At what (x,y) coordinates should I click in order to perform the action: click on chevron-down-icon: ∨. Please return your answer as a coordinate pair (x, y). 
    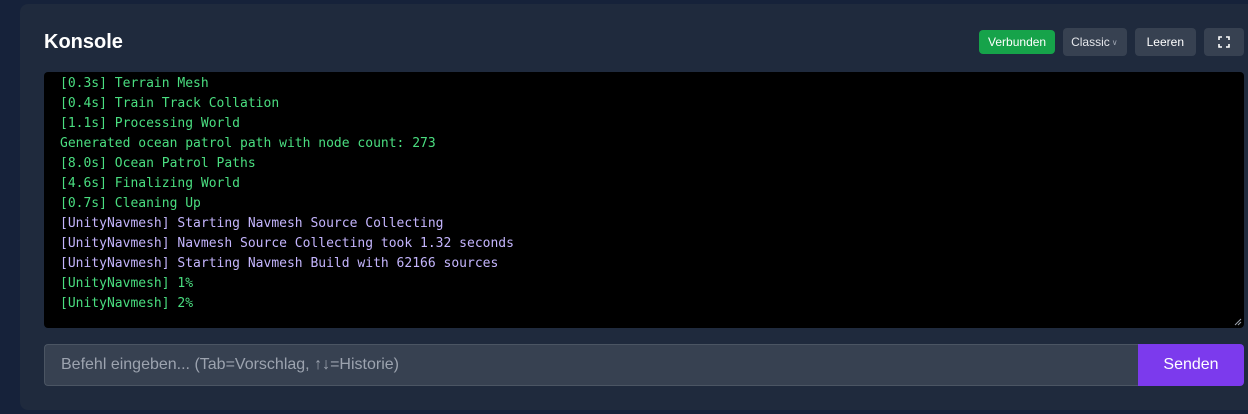
    Looking at the image, I should click on (1114, 42).